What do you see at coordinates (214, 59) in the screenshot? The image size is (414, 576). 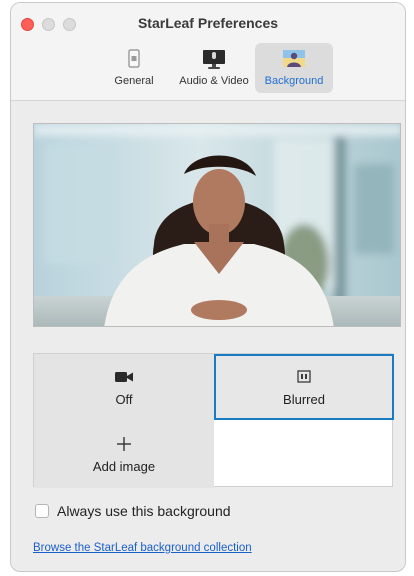 I see `monitor-mic-icon` at bounding box center [214, 59].